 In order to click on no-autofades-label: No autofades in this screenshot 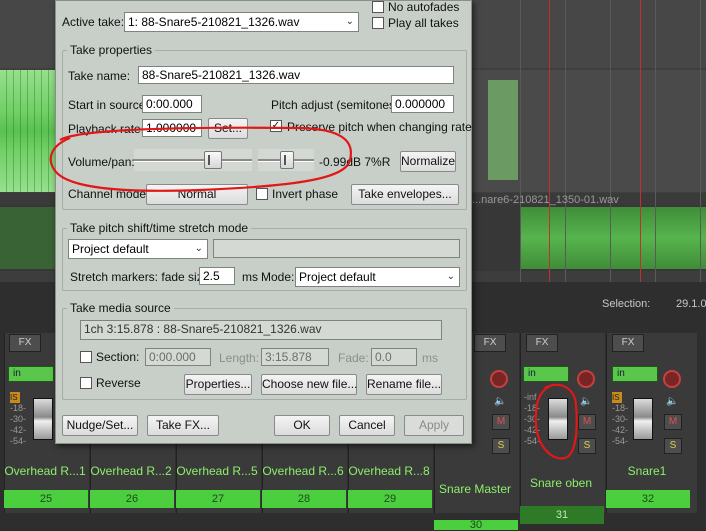, I will do `click(424, 7)`.